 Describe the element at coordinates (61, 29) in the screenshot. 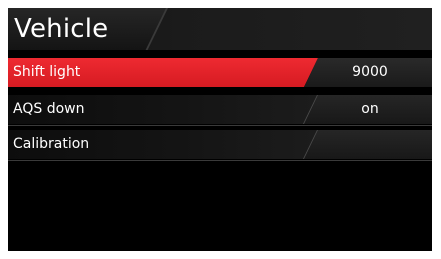

I see `page-title: Vehicle` at that location.